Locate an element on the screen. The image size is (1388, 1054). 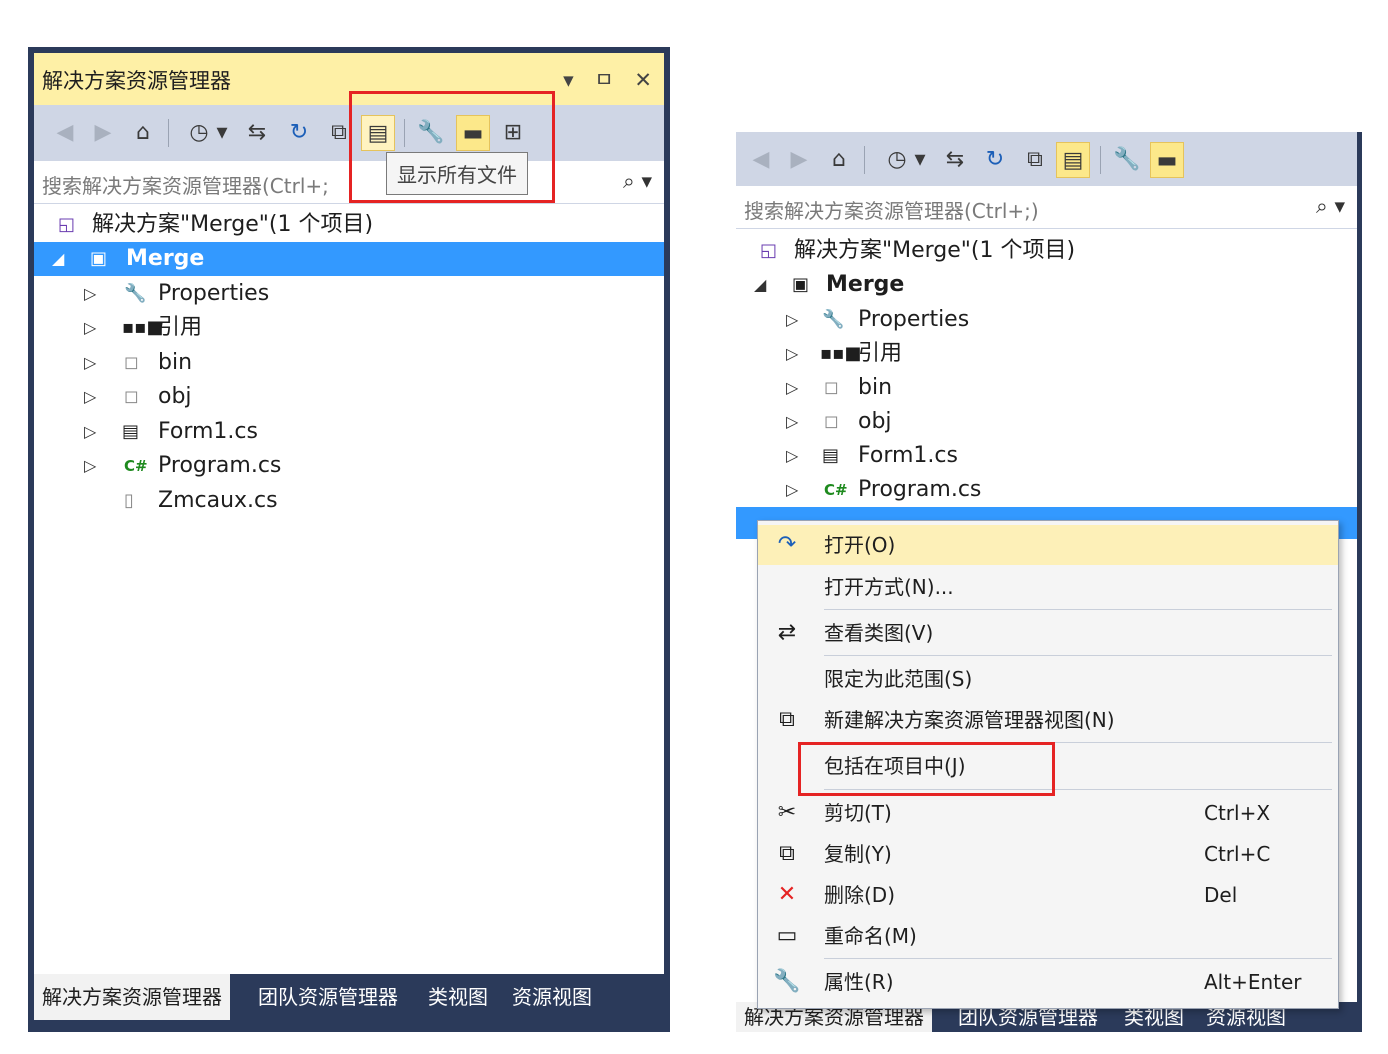
pin-icon: ㅁ is located at coordinates (603, 80).